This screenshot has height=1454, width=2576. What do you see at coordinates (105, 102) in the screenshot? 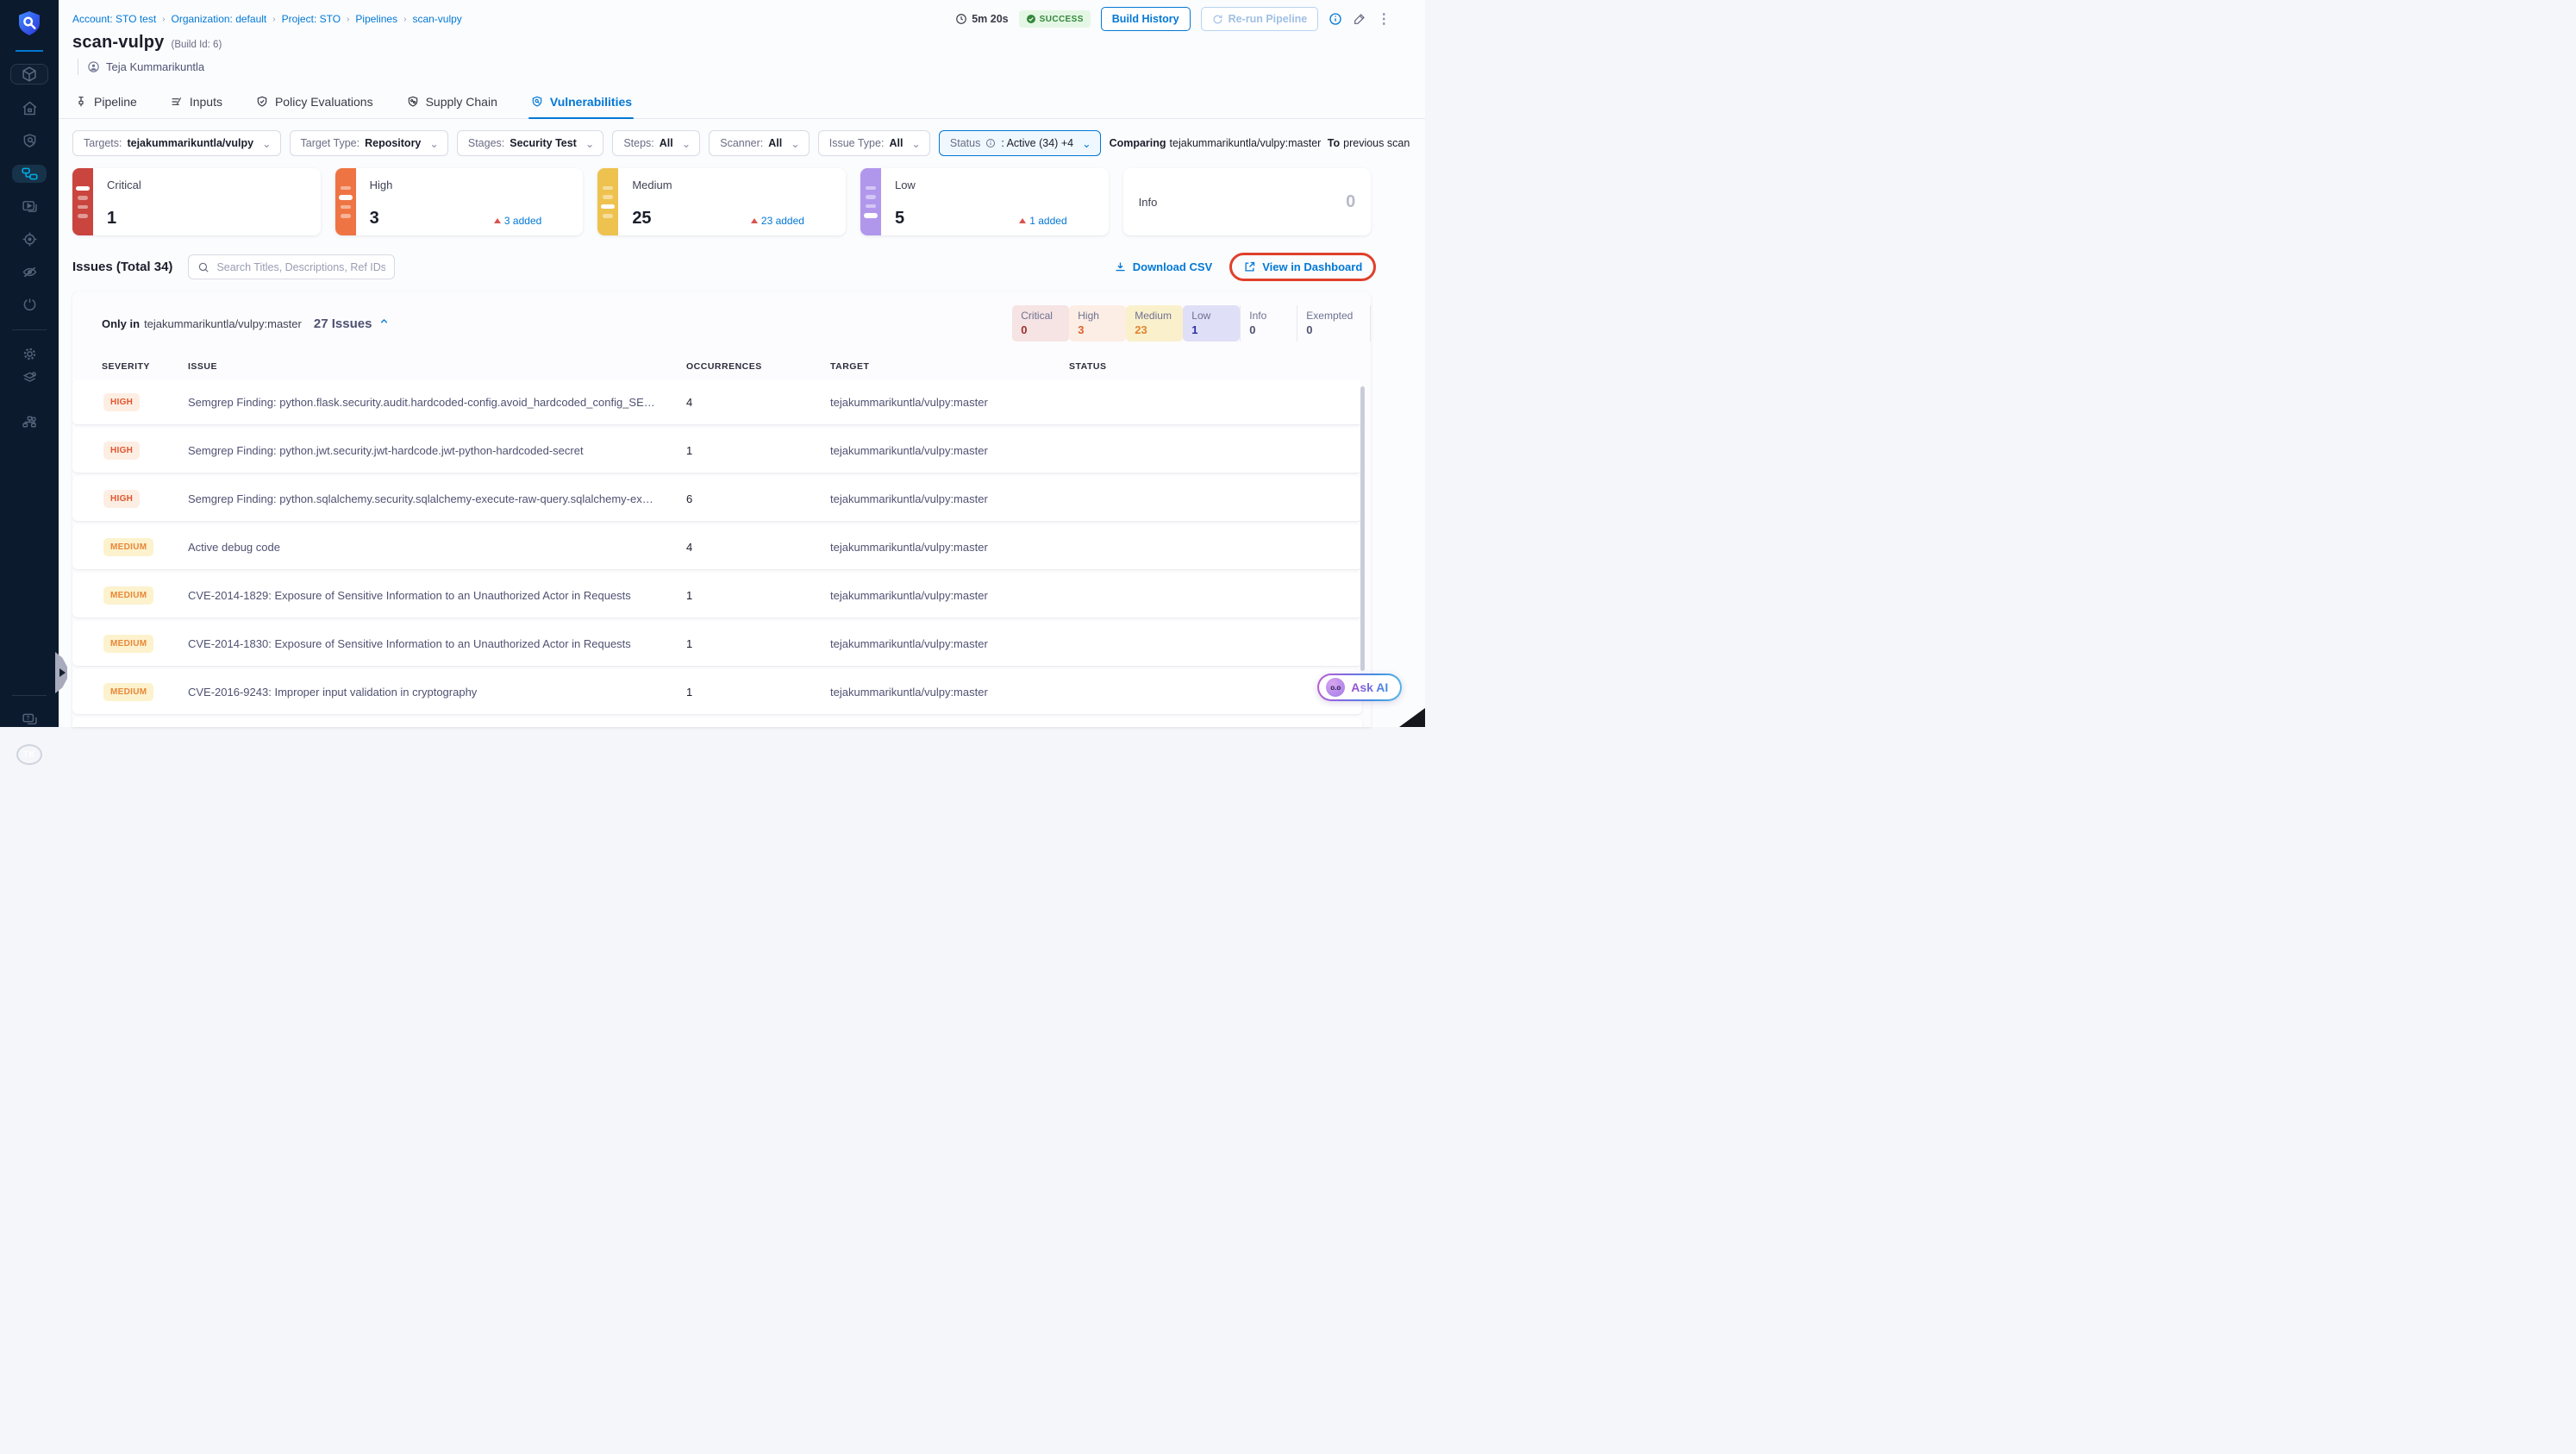
I see `tab-pipeline: Pipeline` at bounding box center [105, 102].